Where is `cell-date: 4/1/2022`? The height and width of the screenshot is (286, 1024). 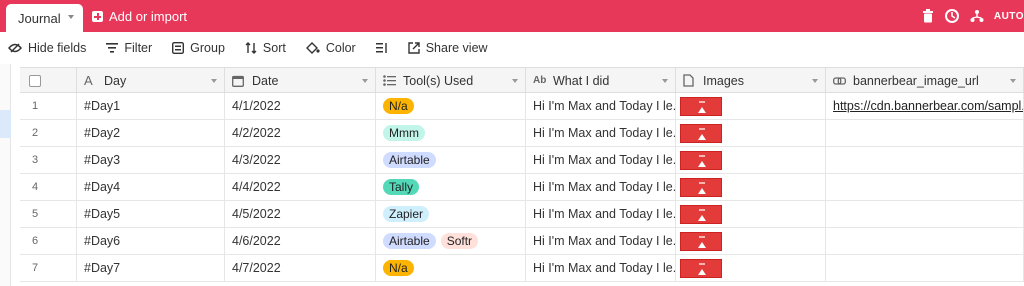
cell-date: 4/1/2022 is located at coordinates (300, 106).